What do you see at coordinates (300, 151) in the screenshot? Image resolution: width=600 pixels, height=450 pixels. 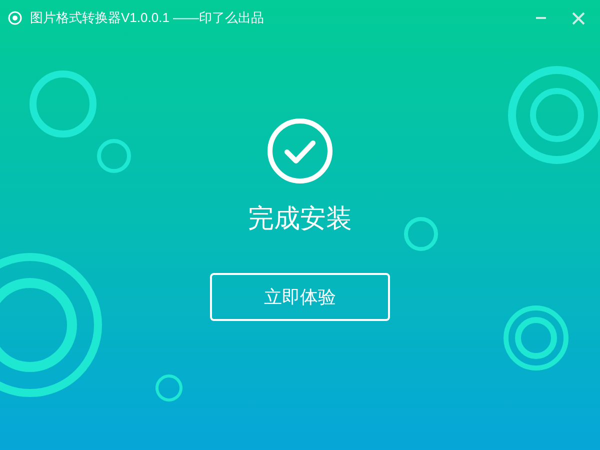 I see `checkmark-icon` at bounding box center [300, 151].